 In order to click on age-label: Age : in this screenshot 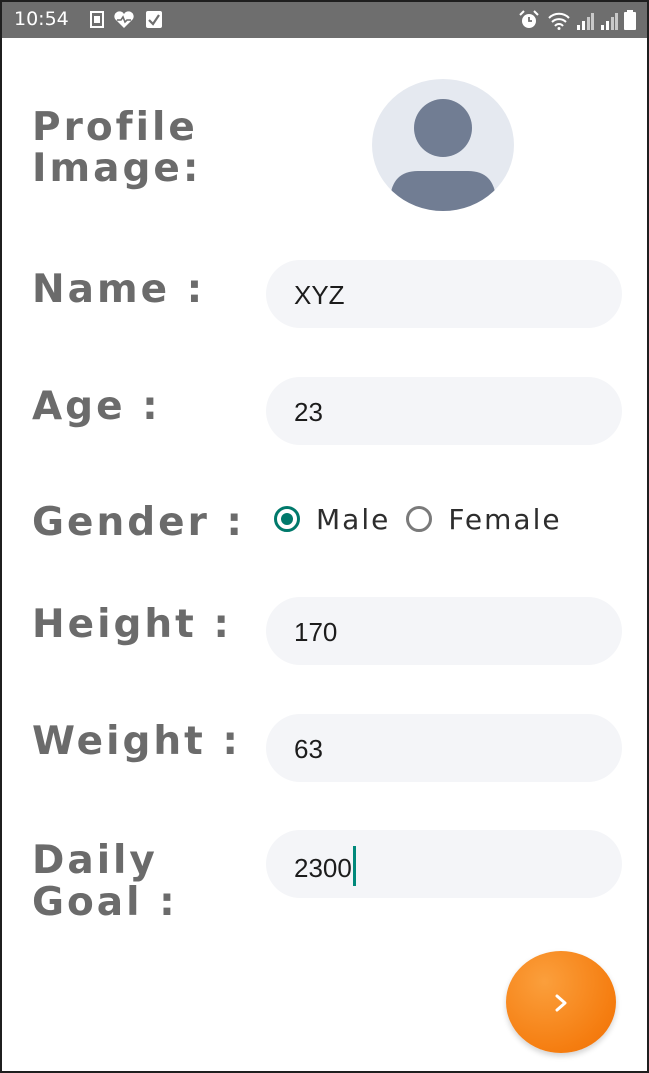, I will do `click(96, 406)`.